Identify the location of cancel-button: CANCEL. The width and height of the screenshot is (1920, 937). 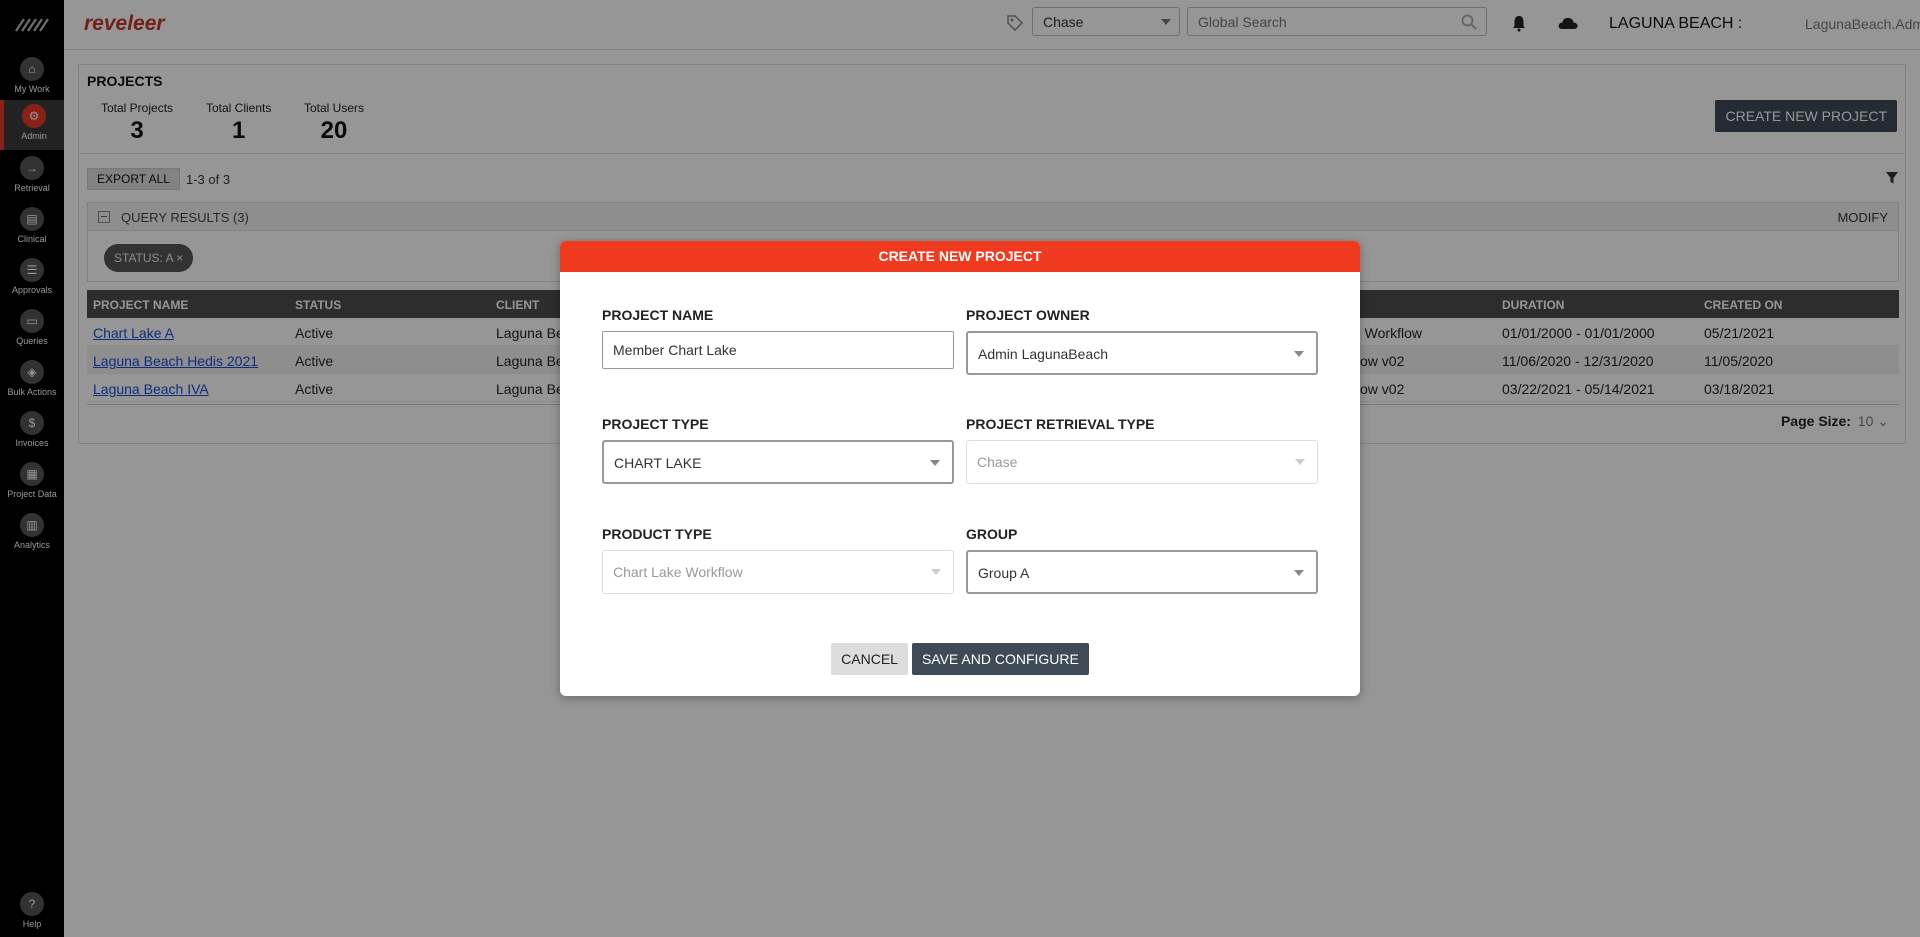
(869, 659).